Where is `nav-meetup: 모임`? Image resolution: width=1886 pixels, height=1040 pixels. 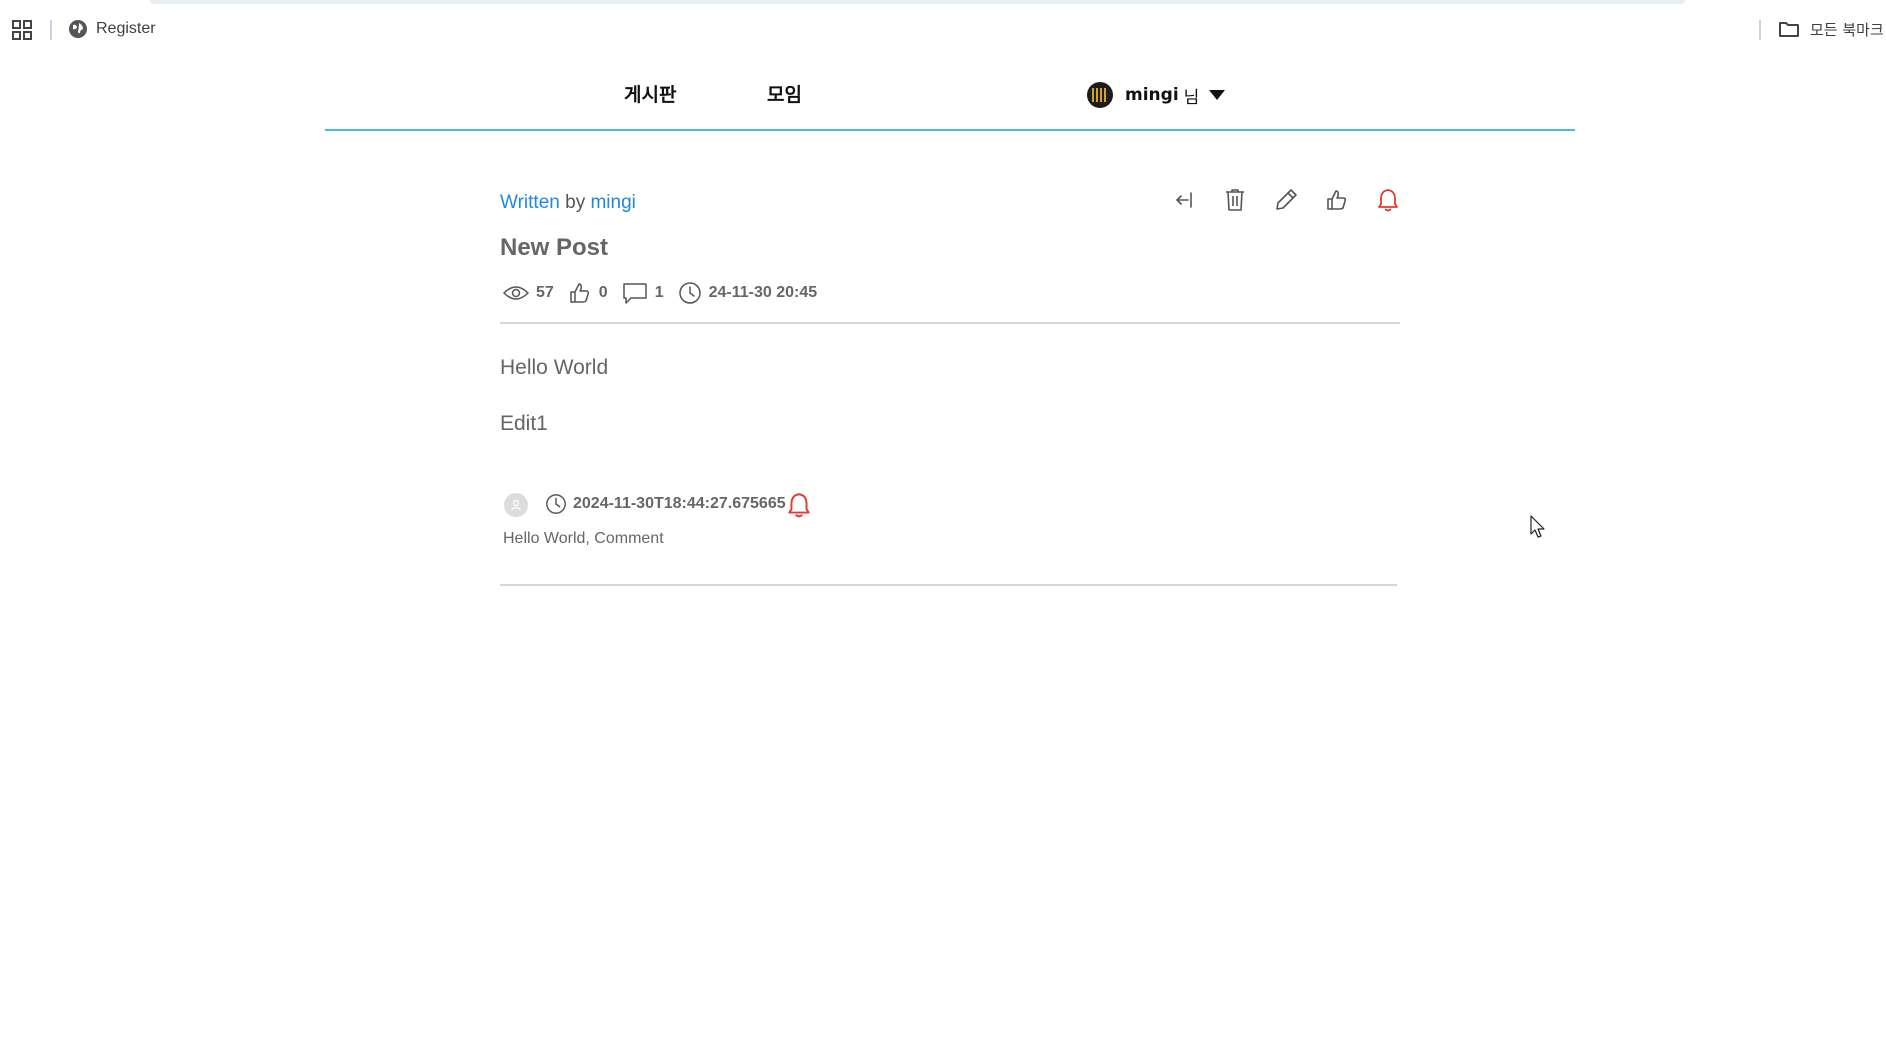 nav-meetup: 모임 is located at coordinates (784, 93).